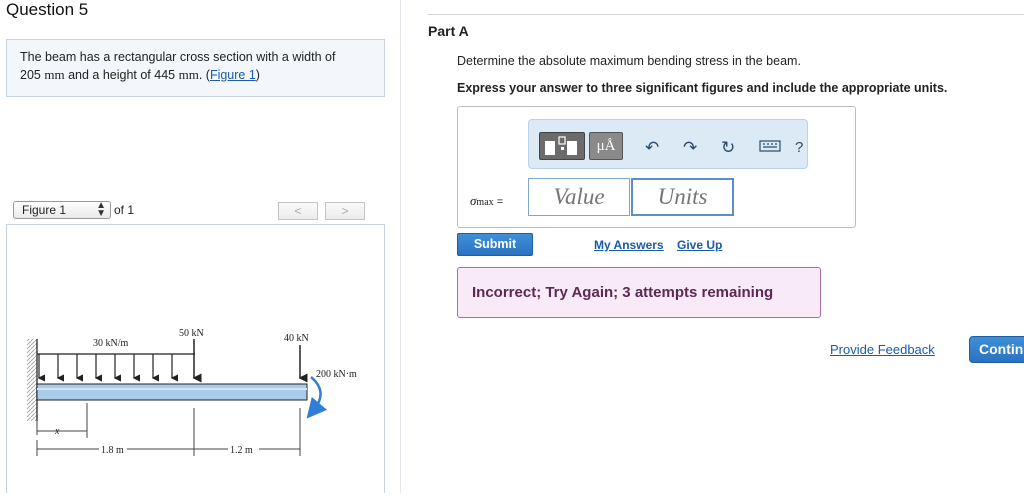 The image size is (1024, 499). Describe the element at coordinates (498, 202) in the screenshot. I see `answer-label-eq: =` at that location.